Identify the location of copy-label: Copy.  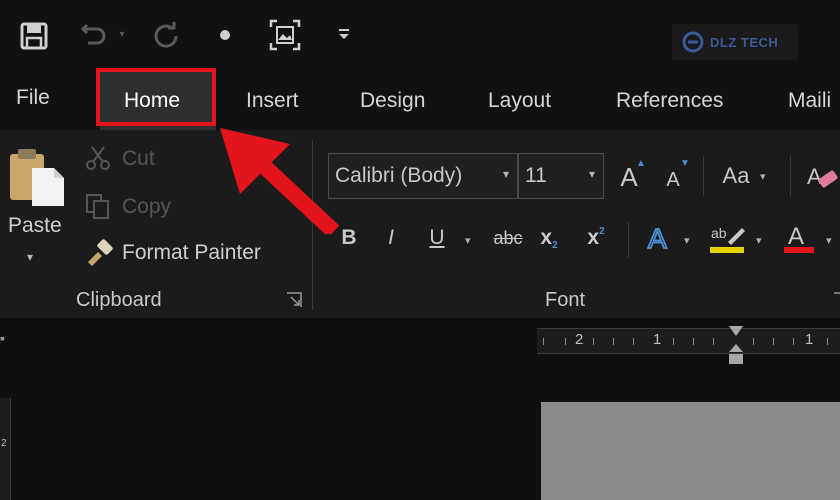
(146, 207).